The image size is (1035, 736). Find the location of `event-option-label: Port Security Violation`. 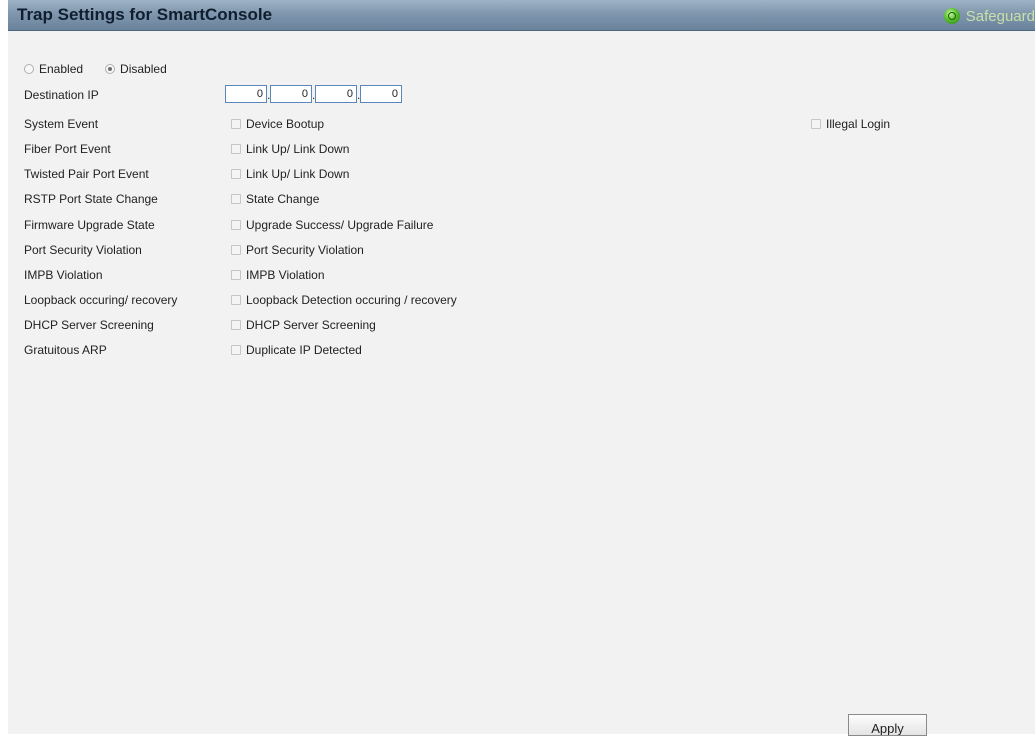

event-option-label: Port Security Violation is located at coordinates (305, 250).